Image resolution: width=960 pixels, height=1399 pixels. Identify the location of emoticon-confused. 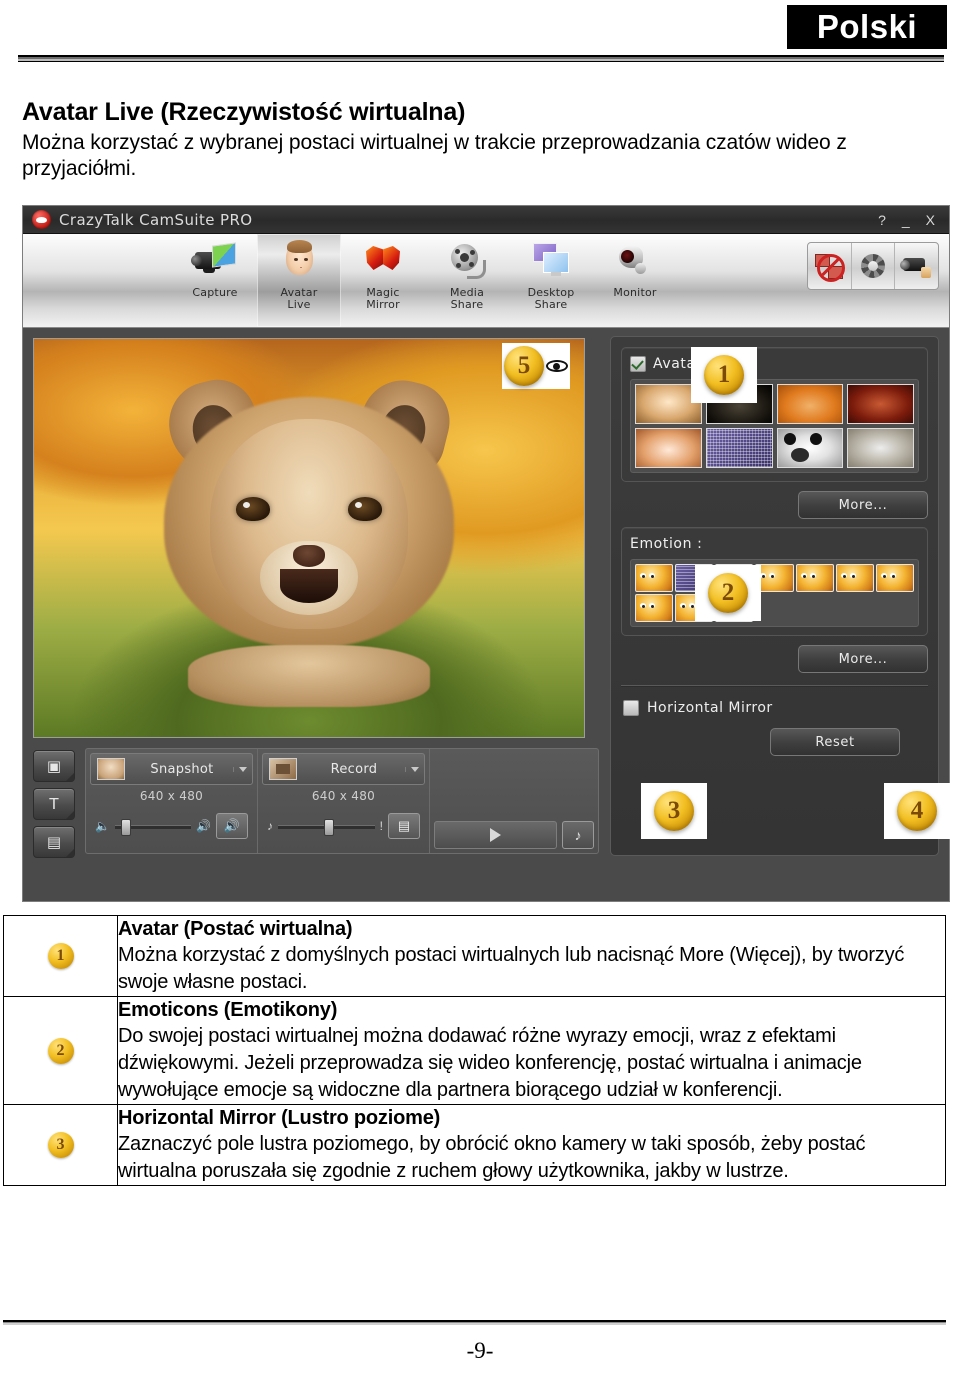
(814, 578).